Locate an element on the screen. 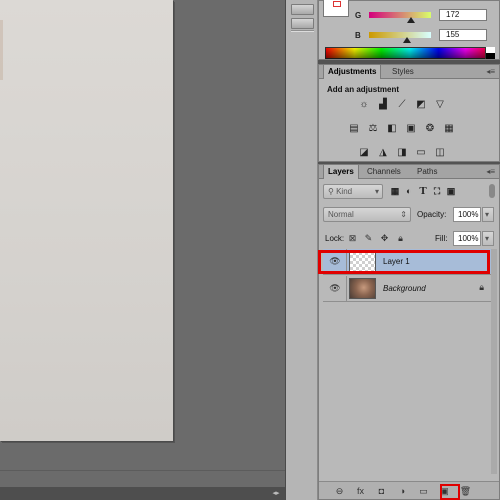 This screenshot has height=500, width=500. kind-filter-select: ⚲ Kind ▾ is located at coordinates (353, 191).